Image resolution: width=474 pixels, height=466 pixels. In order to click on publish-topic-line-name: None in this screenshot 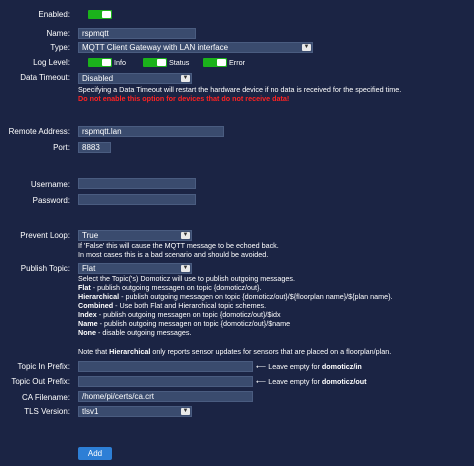, I will do `click(87, 332)`.